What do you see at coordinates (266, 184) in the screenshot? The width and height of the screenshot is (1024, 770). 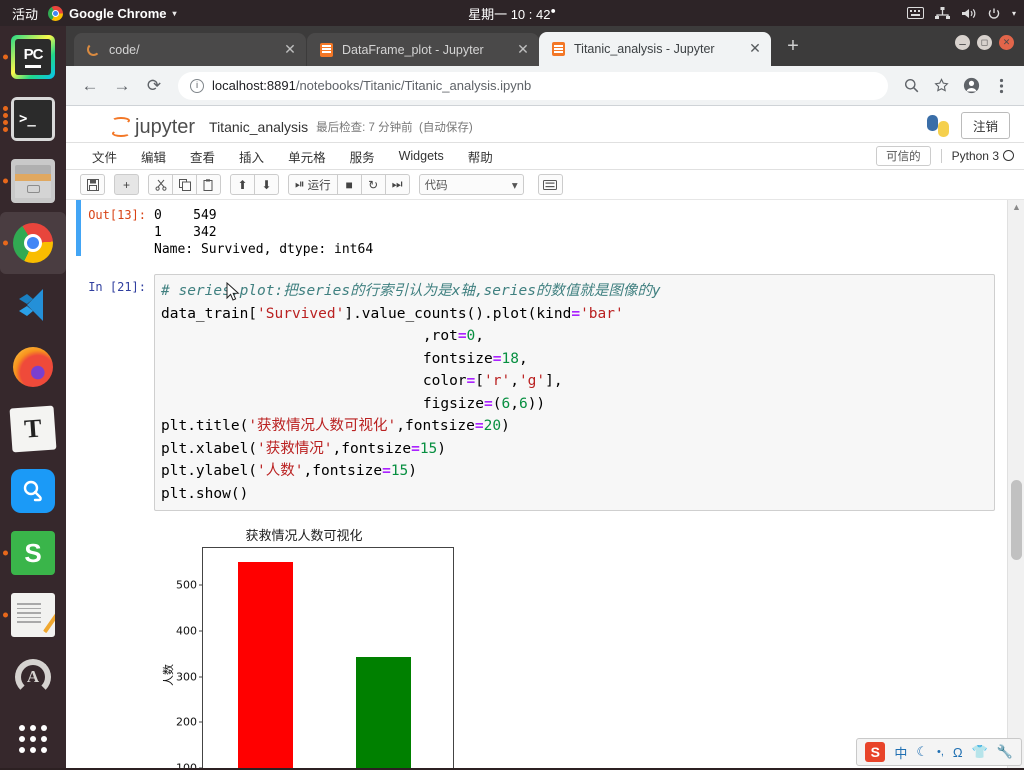 I see `move-down-icon: ⬇` at bounding box center [266, 184].